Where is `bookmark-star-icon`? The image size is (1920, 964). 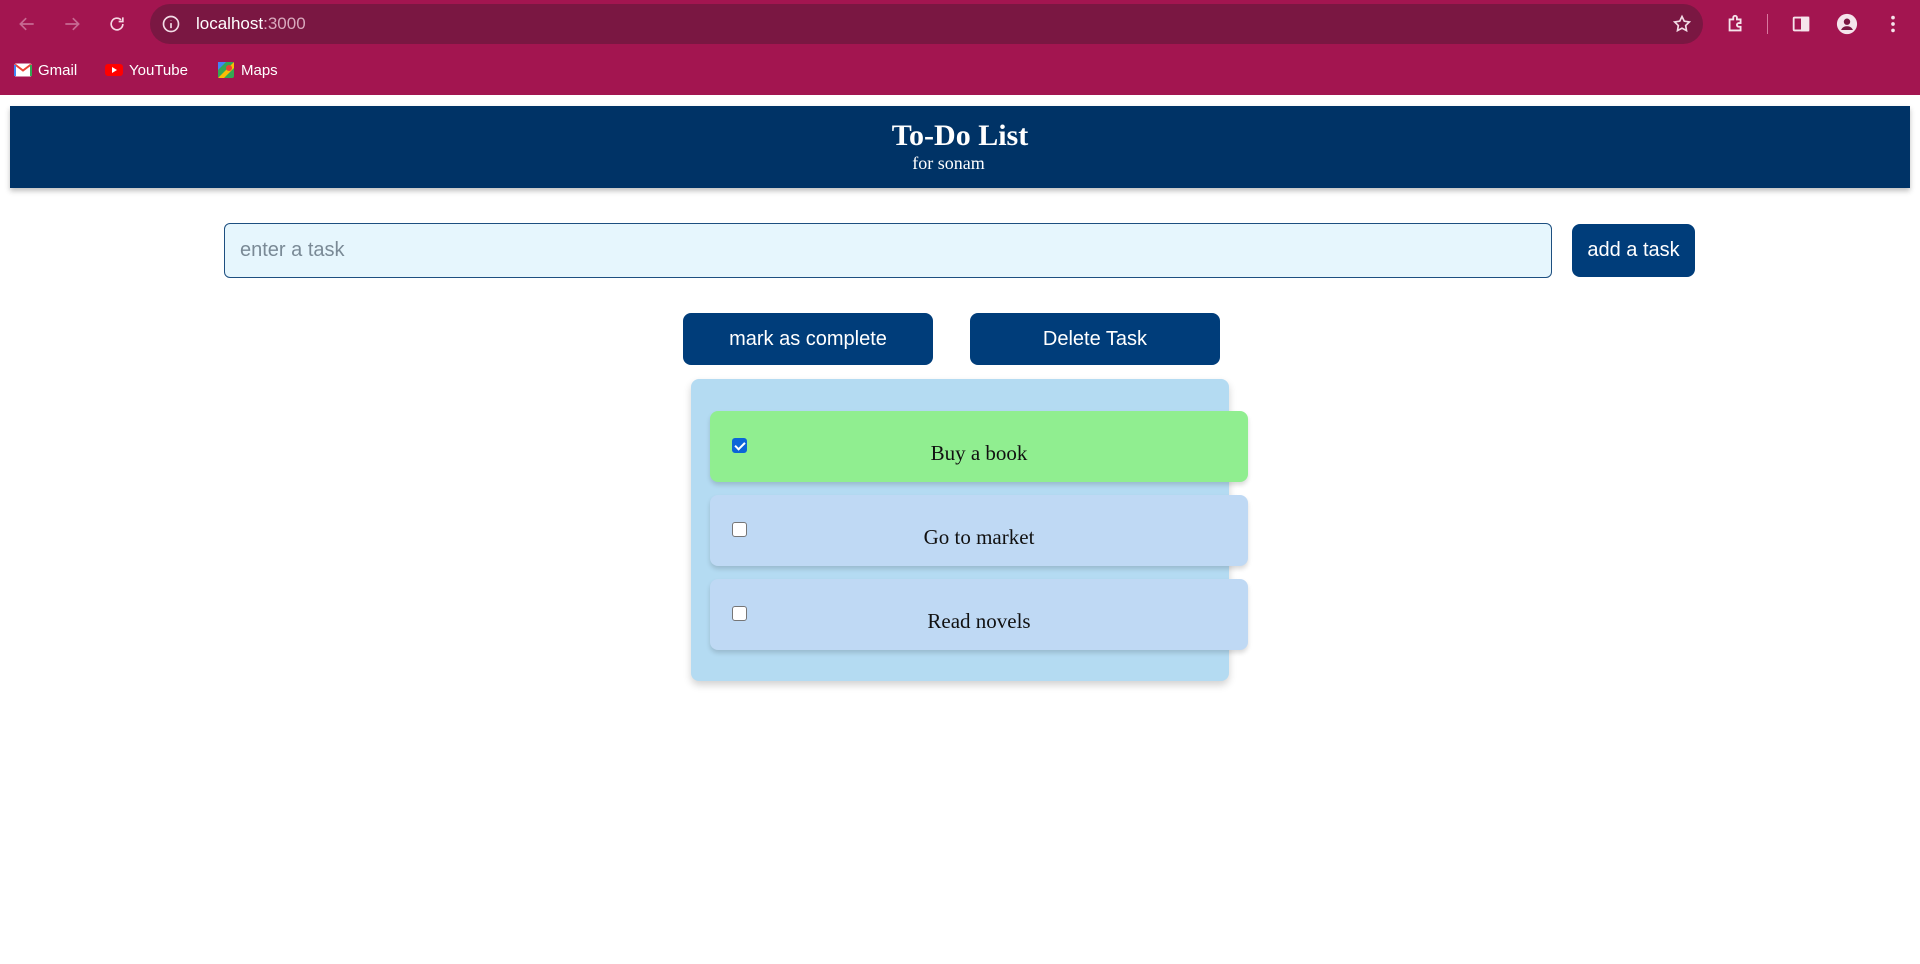
bookmark-star-icon is located at coordinates (1682, 24).